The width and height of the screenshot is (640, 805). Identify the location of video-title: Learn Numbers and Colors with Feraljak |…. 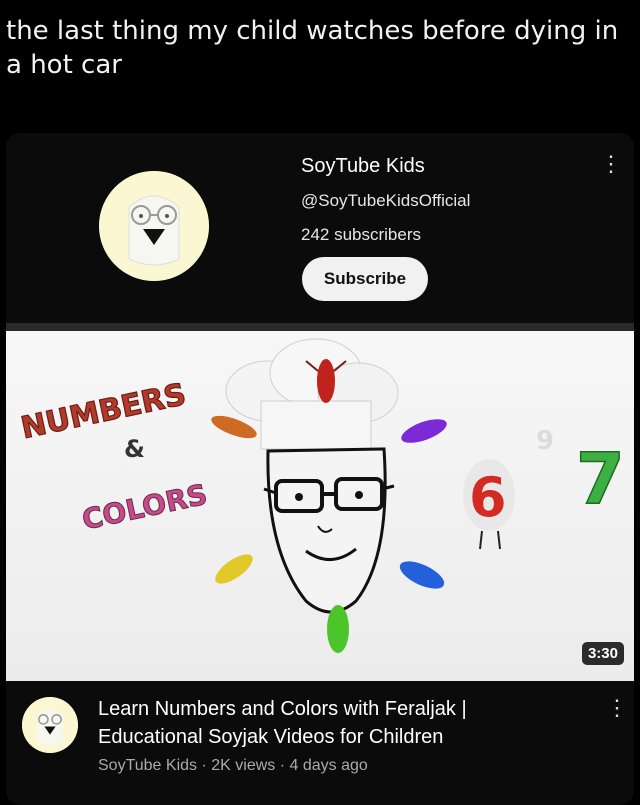
(333, 723).